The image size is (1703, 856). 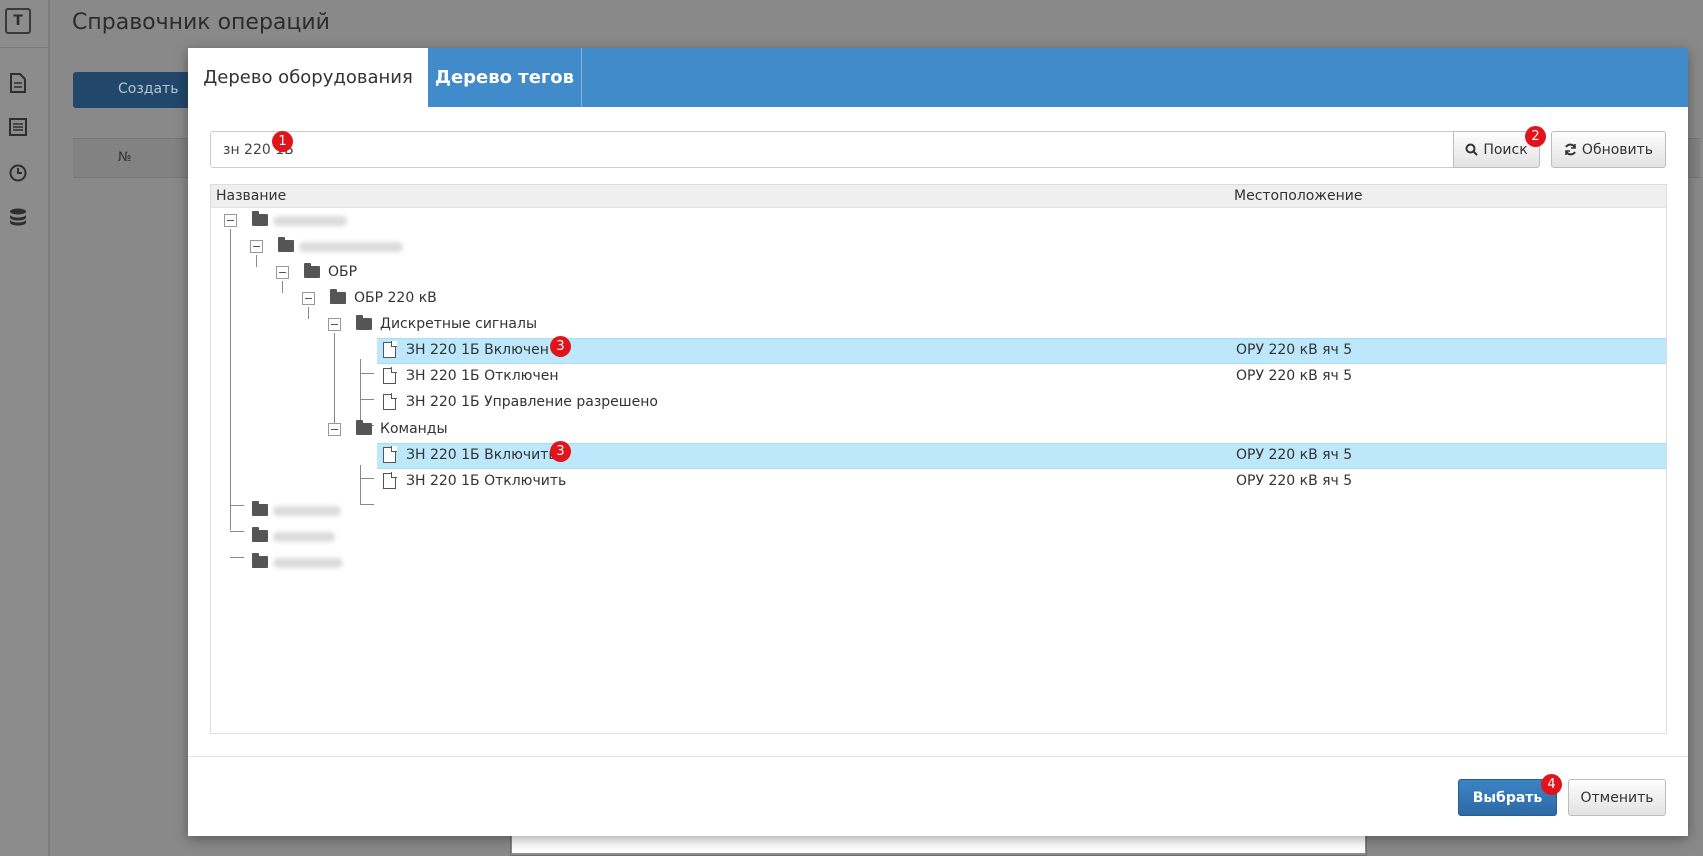 I want to click on tab-label: Дерево тегов, so click(x=504, y=77).